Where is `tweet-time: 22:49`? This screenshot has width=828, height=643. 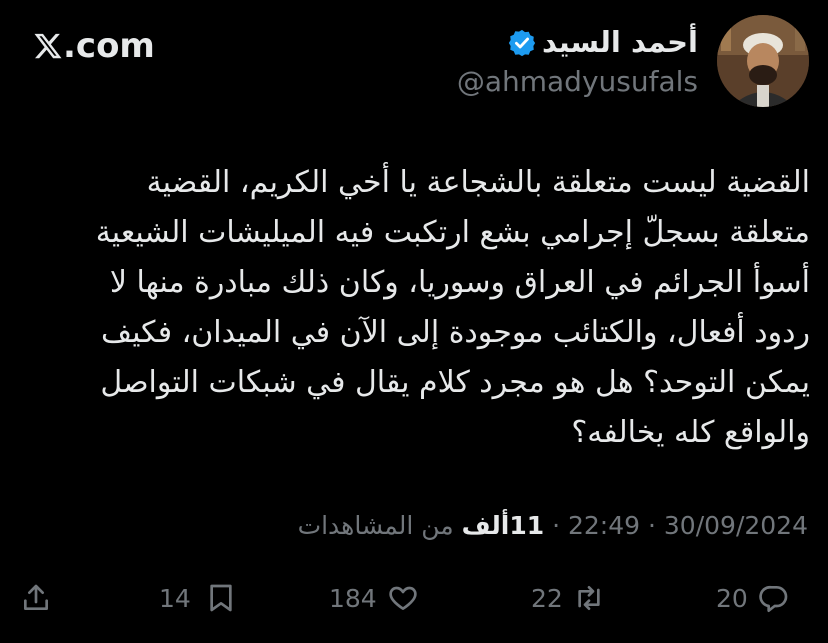 tweet-time: 22:49 is located at coordinates (604, 525).